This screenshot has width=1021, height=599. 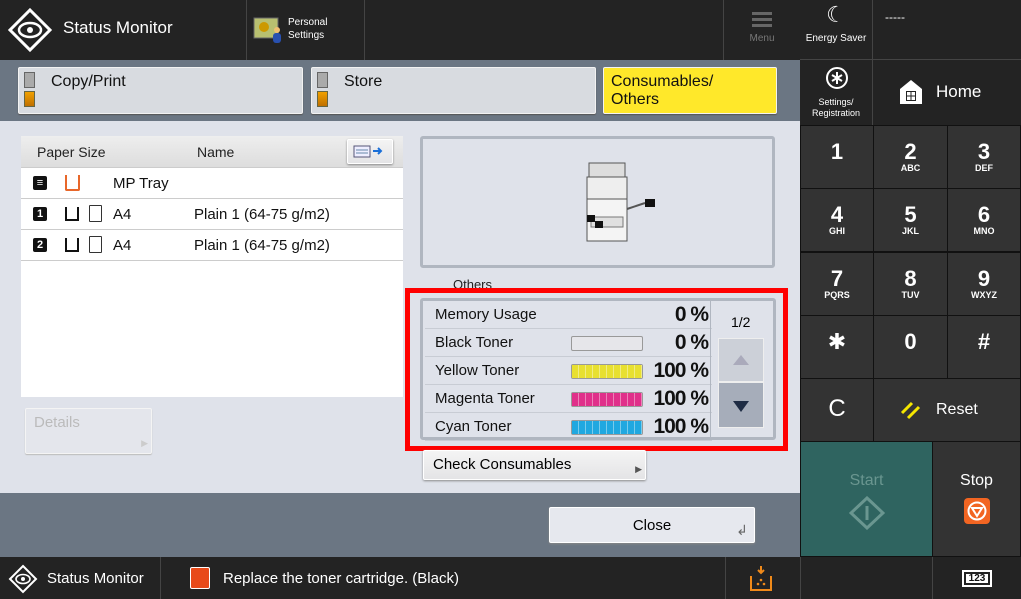 What do you see at coordinates (40, 245) in the screenshot?
I see `drawer-number-icon: 2` at bounding box center [40, 245].